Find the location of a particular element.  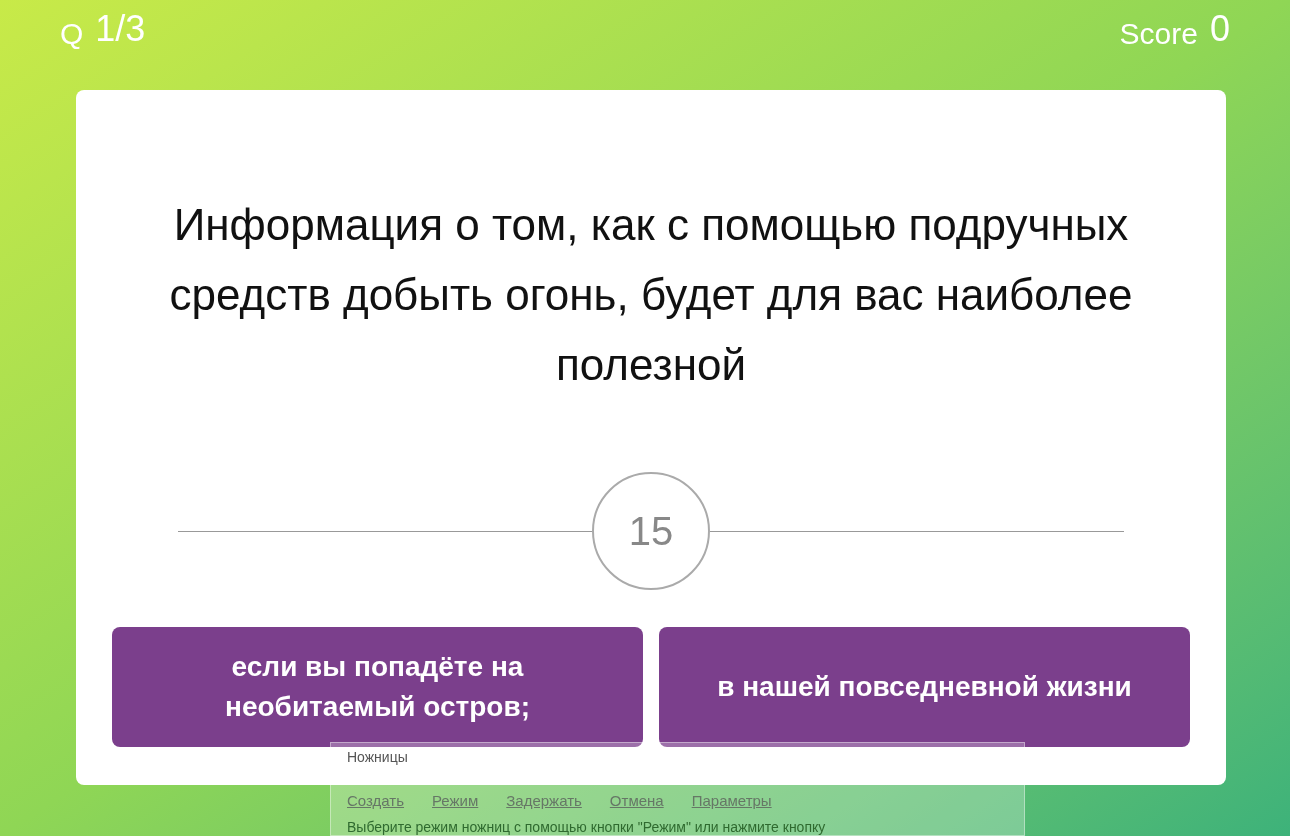

toolbar-button: Создать is located at coordinates (375, 801).